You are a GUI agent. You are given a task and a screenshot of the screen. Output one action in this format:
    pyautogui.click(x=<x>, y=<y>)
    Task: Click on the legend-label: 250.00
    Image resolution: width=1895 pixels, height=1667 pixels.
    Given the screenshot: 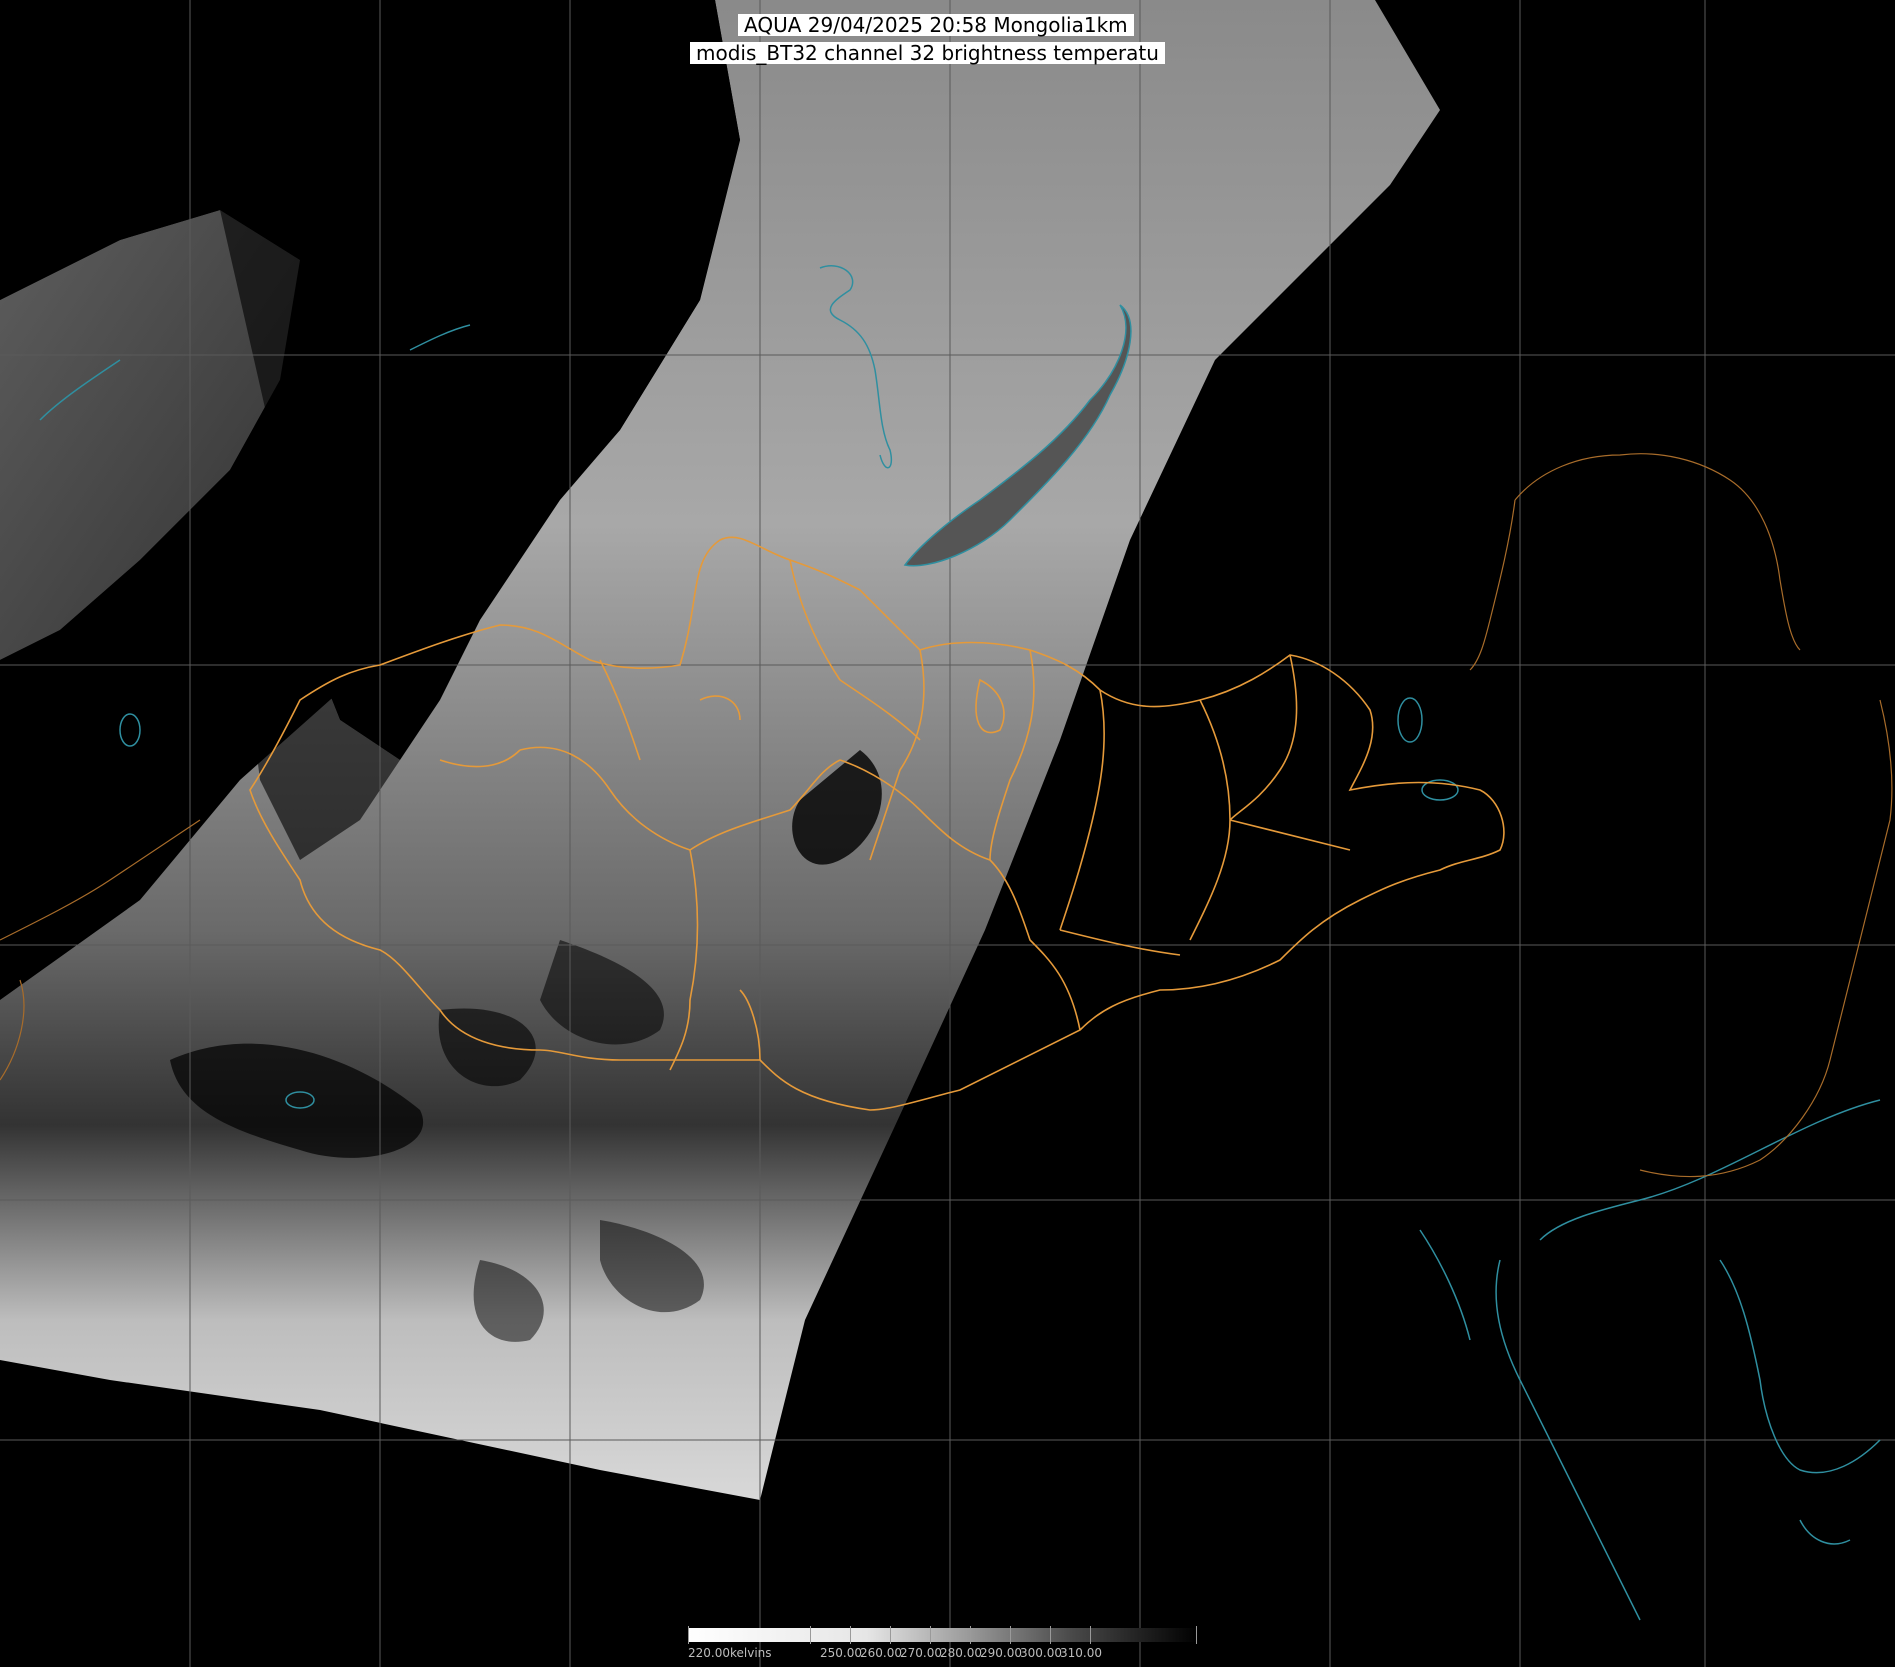 What is the action you would take?
    pyautogui.click(x=841, y=1653)
    